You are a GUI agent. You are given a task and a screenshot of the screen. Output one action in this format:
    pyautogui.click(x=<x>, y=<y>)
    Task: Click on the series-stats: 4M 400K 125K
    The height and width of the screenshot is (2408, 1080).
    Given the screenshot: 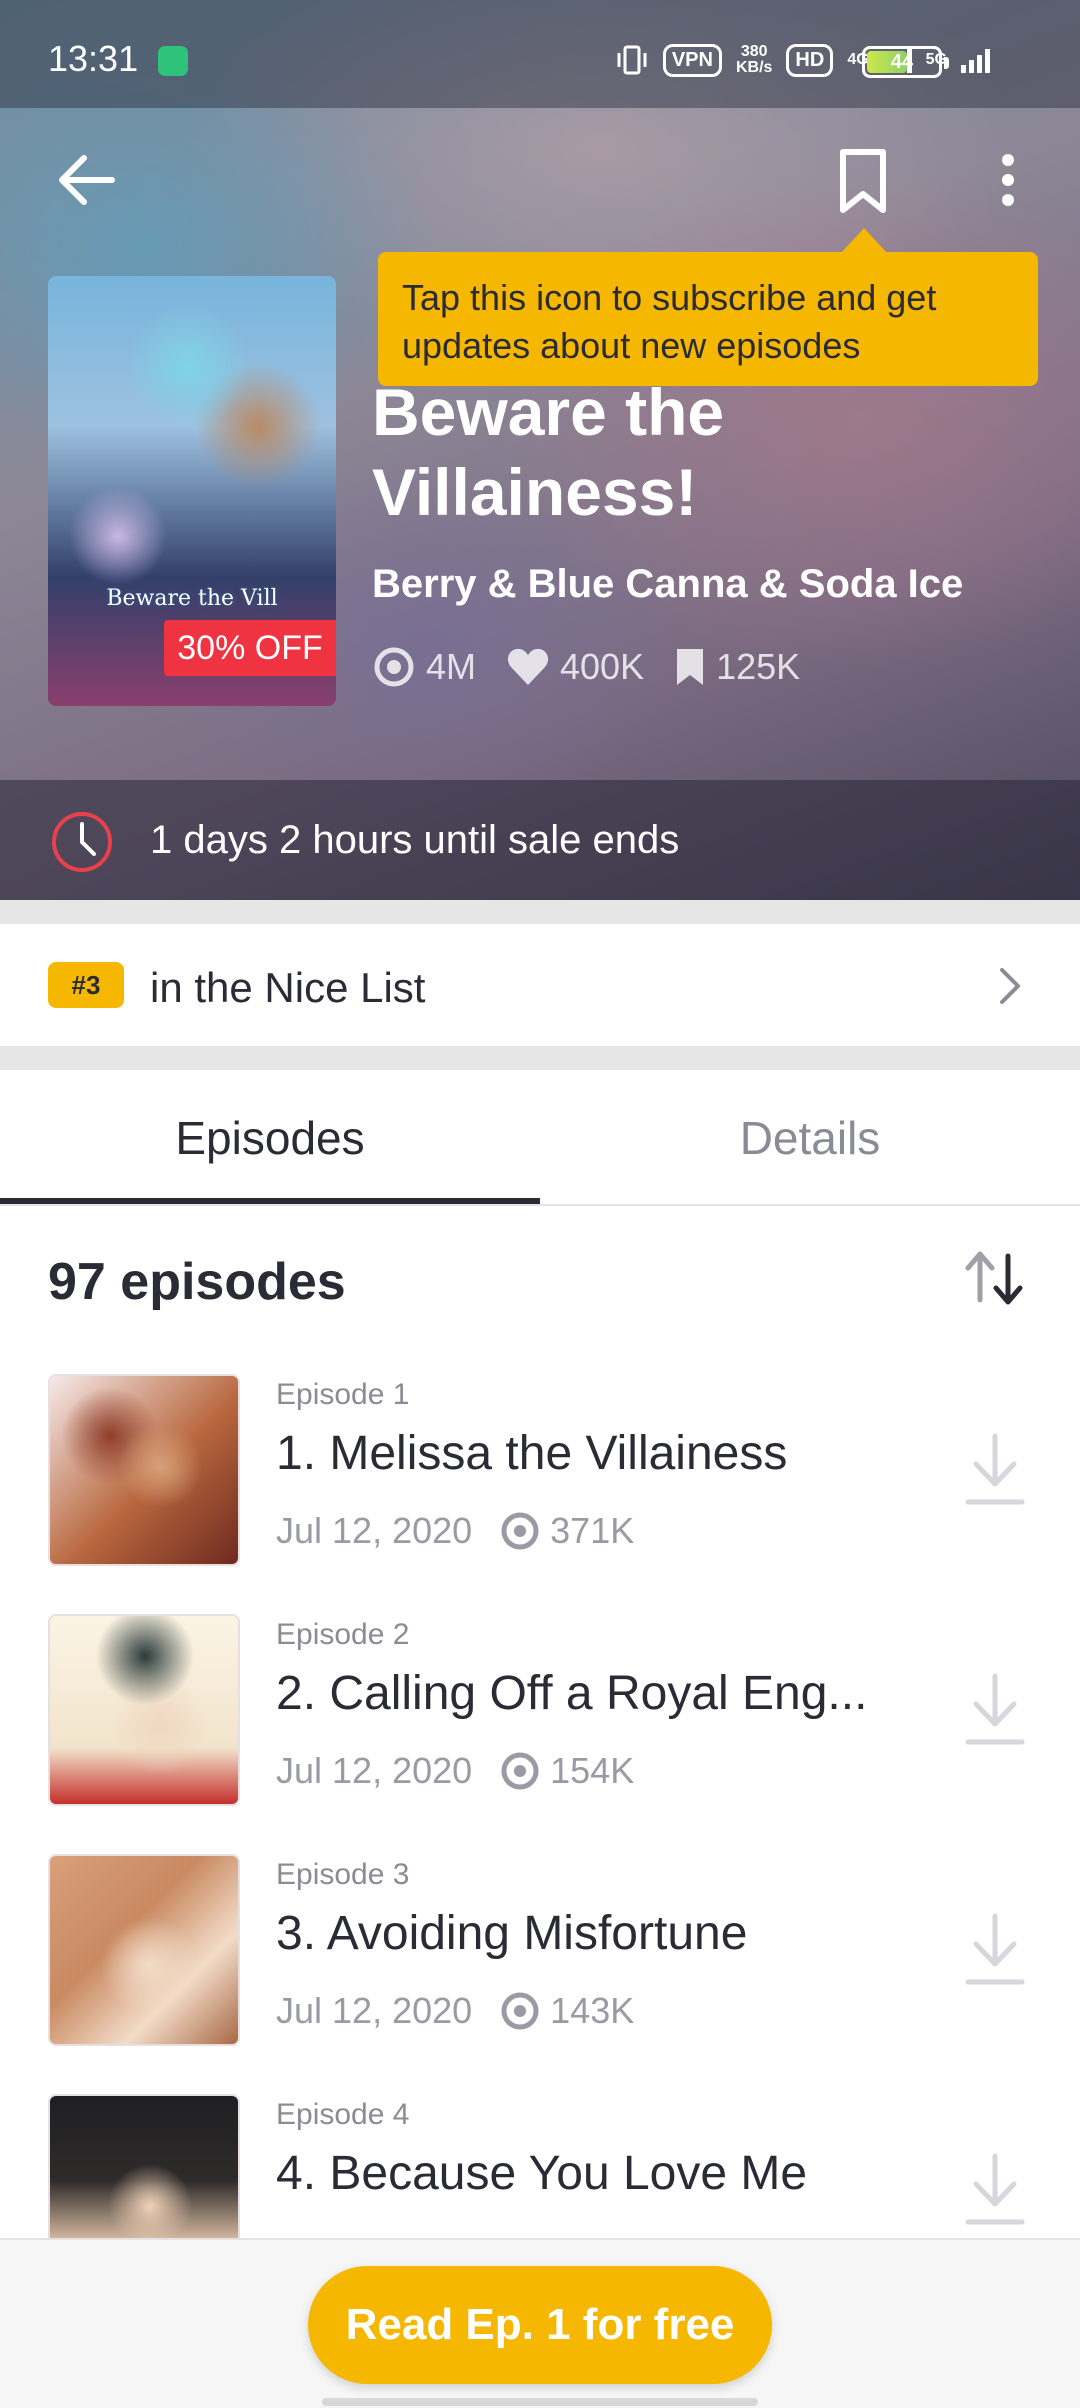 What is the action you would take?
    pyautogui.click(x=601, y=667)
    